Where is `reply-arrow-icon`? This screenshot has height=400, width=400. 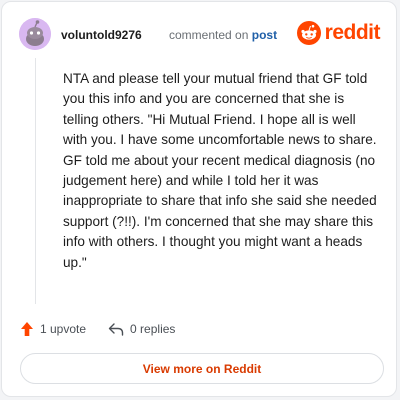 reply-arrow-icon is located at coordinates (116, 329).